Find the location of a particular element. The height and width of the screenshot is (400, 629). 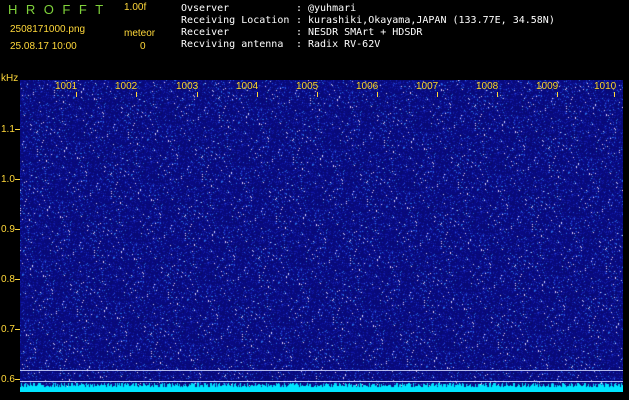

y-axis-unit: kHz is located at coordinates (10, 78).